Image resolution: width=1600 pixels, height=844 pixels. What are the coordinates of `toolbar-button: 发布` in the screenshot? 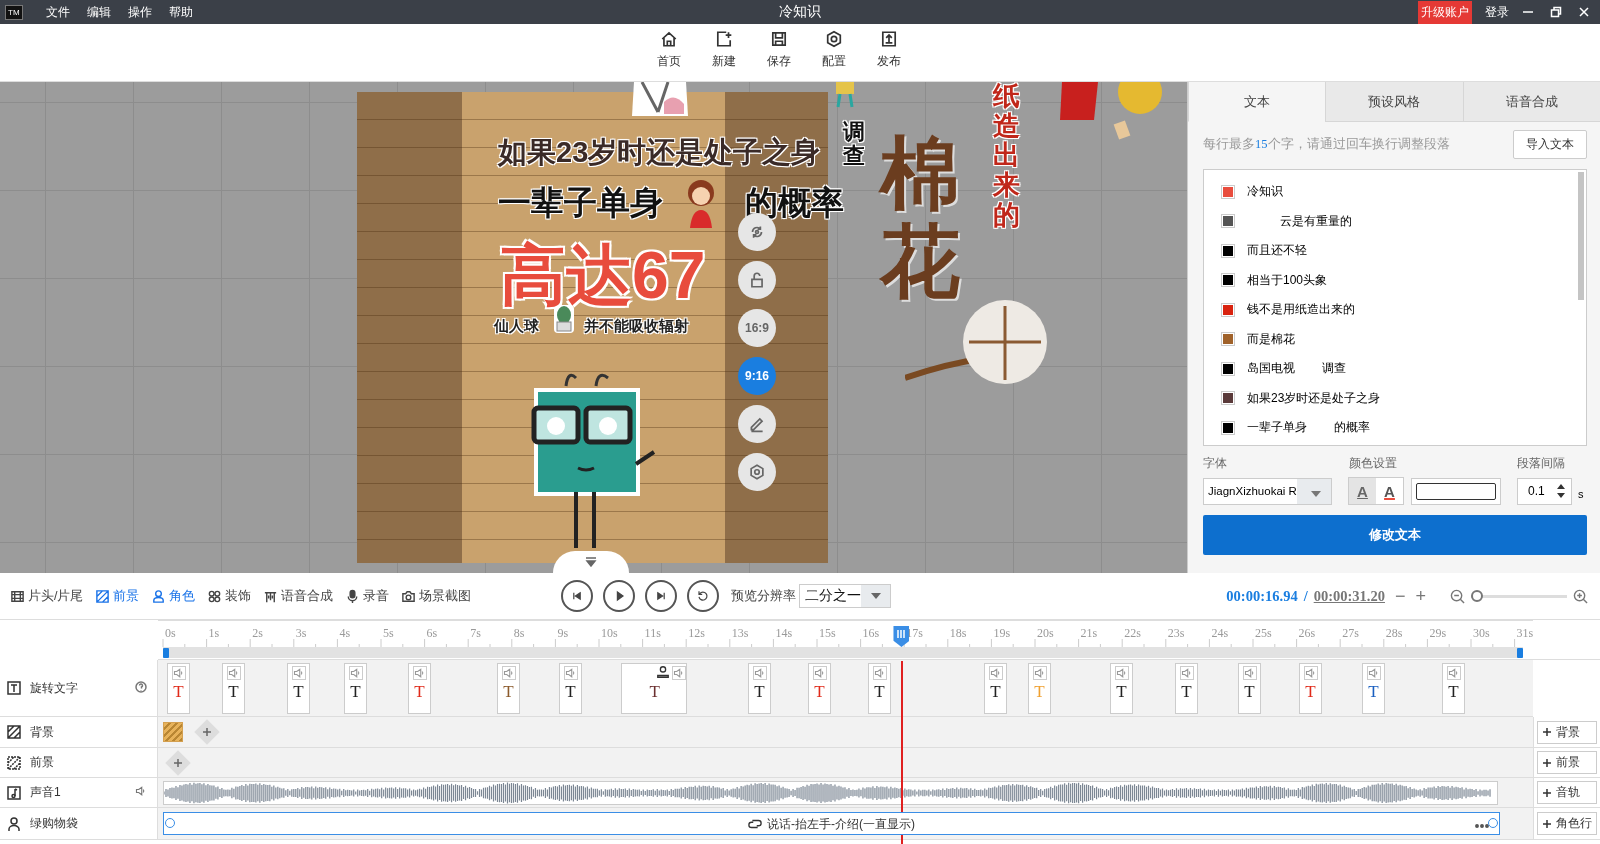 It's located at (889, 55).